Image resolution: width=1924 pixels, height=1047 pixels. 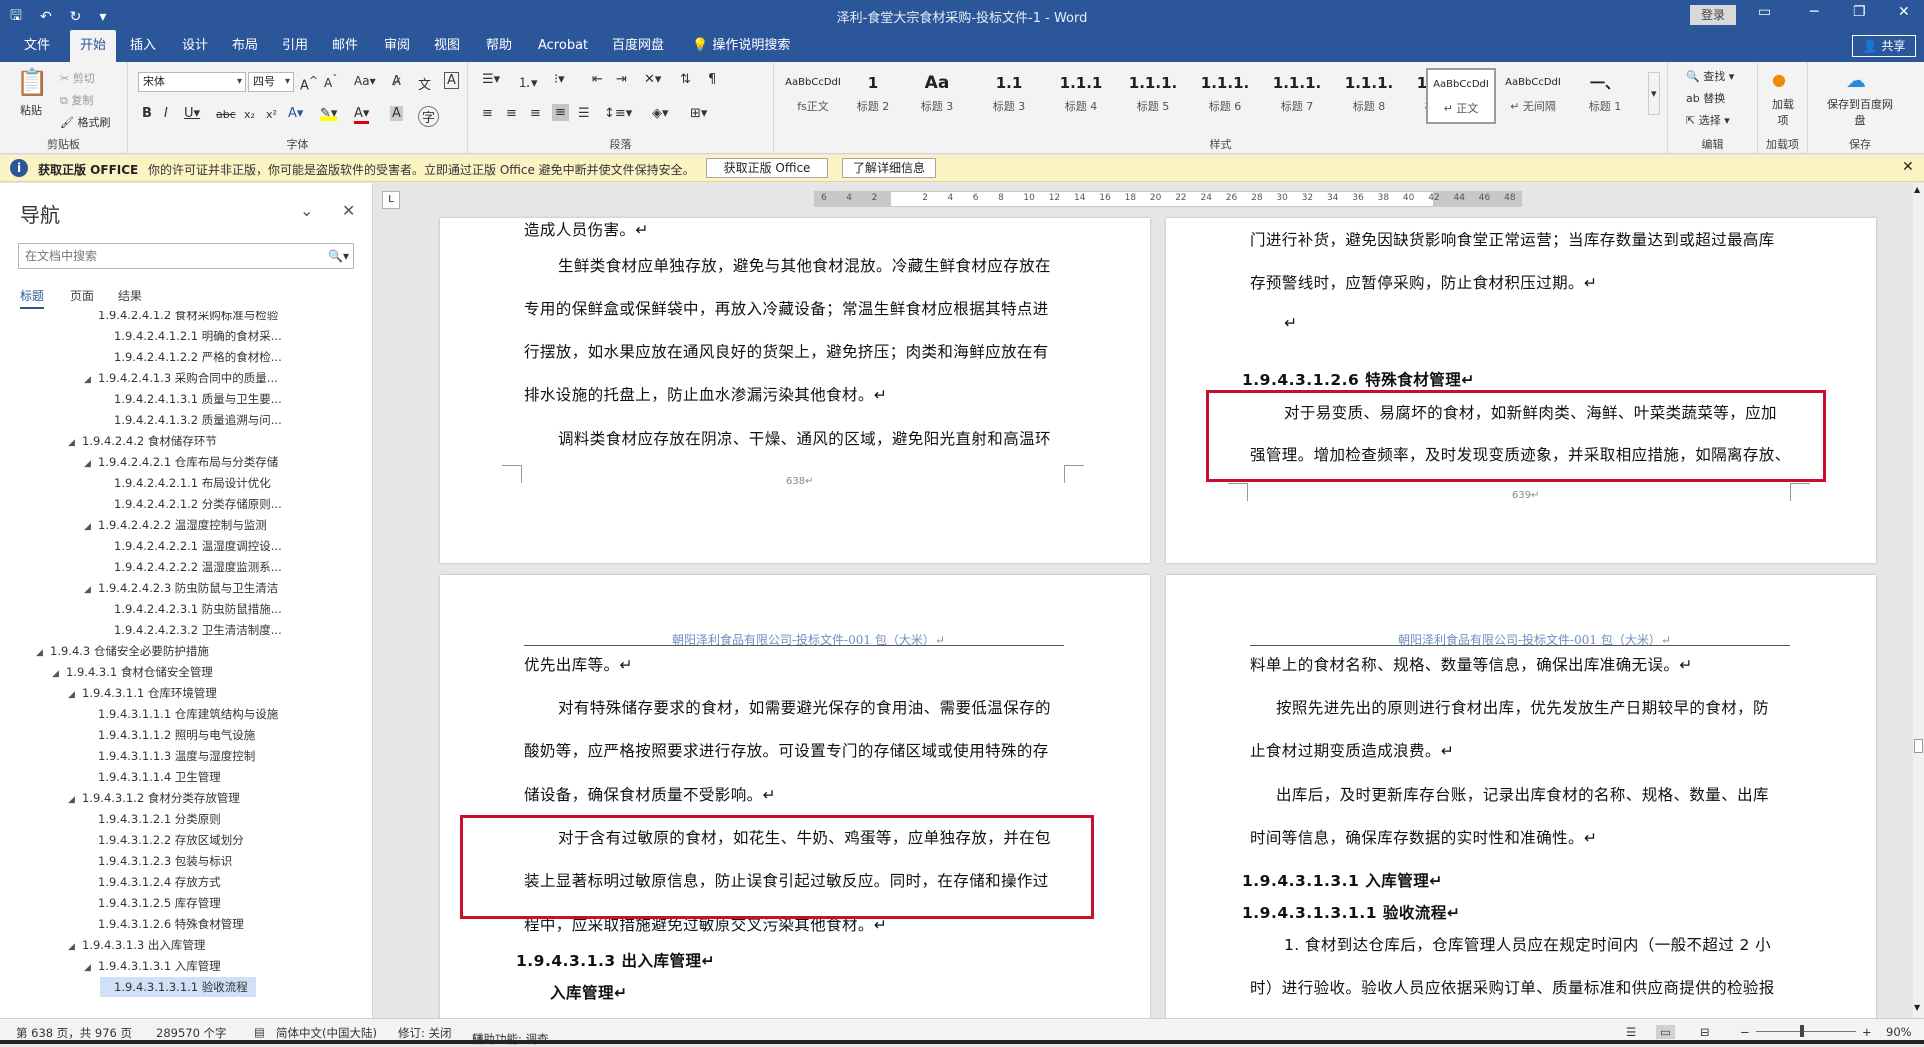 I want to click on find-button: 🔍 查找 ▾, so click(x=1710, y=76).